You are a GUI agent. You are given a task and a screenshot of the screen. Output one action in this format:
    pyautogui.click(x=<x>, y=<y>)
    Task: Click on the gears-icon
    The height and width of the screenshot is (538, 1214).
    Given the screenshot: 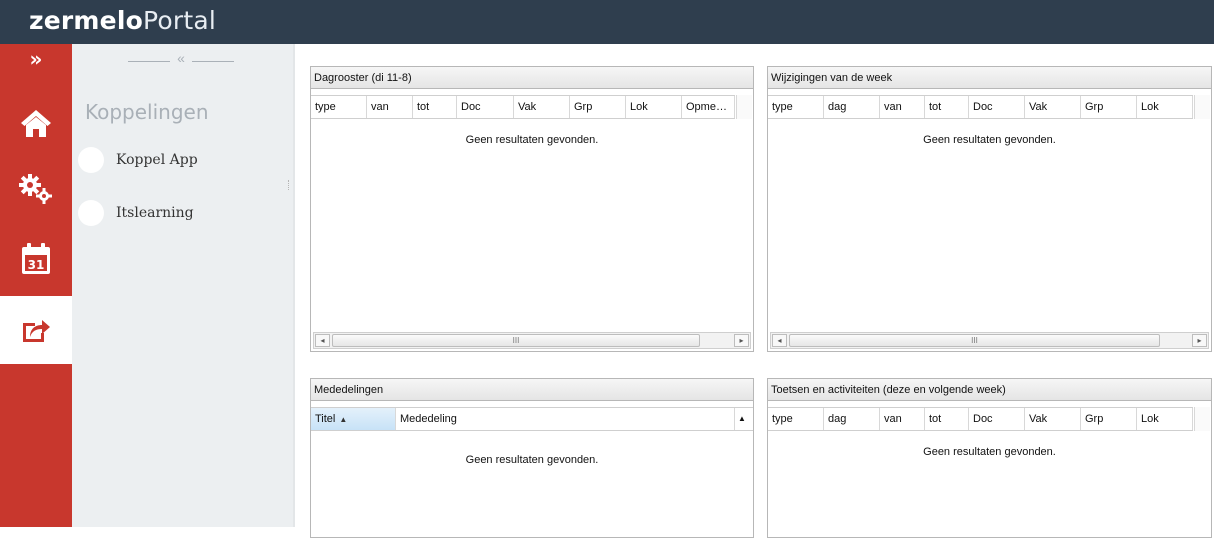 What is the action you would take?
    pyautogui.click(x=35, y=189)
    